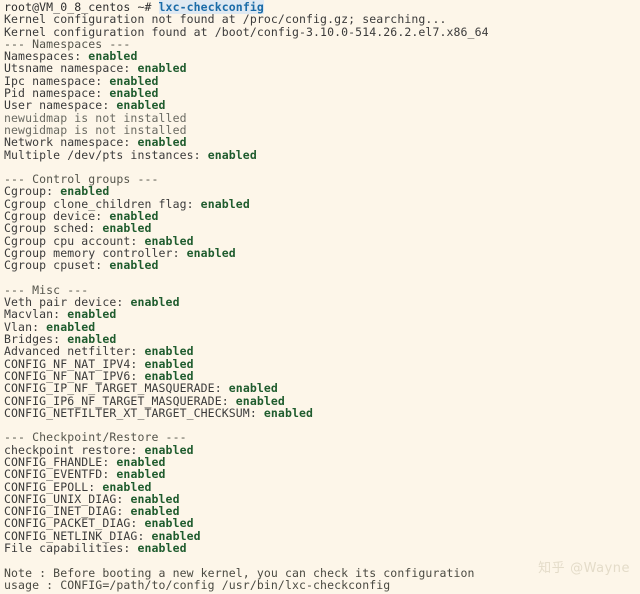 The width and height of the screenshot is (640, 594). I want to click on check-label: Multiple /dev/pts instances:, so click(106, 154).